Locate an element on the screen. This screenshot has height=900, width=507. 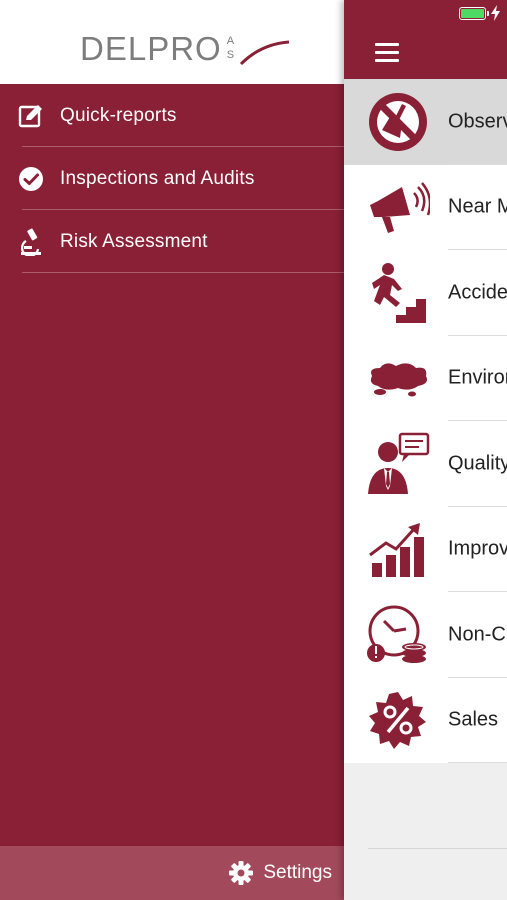
gear-icon is located at coordinates (241, 873).